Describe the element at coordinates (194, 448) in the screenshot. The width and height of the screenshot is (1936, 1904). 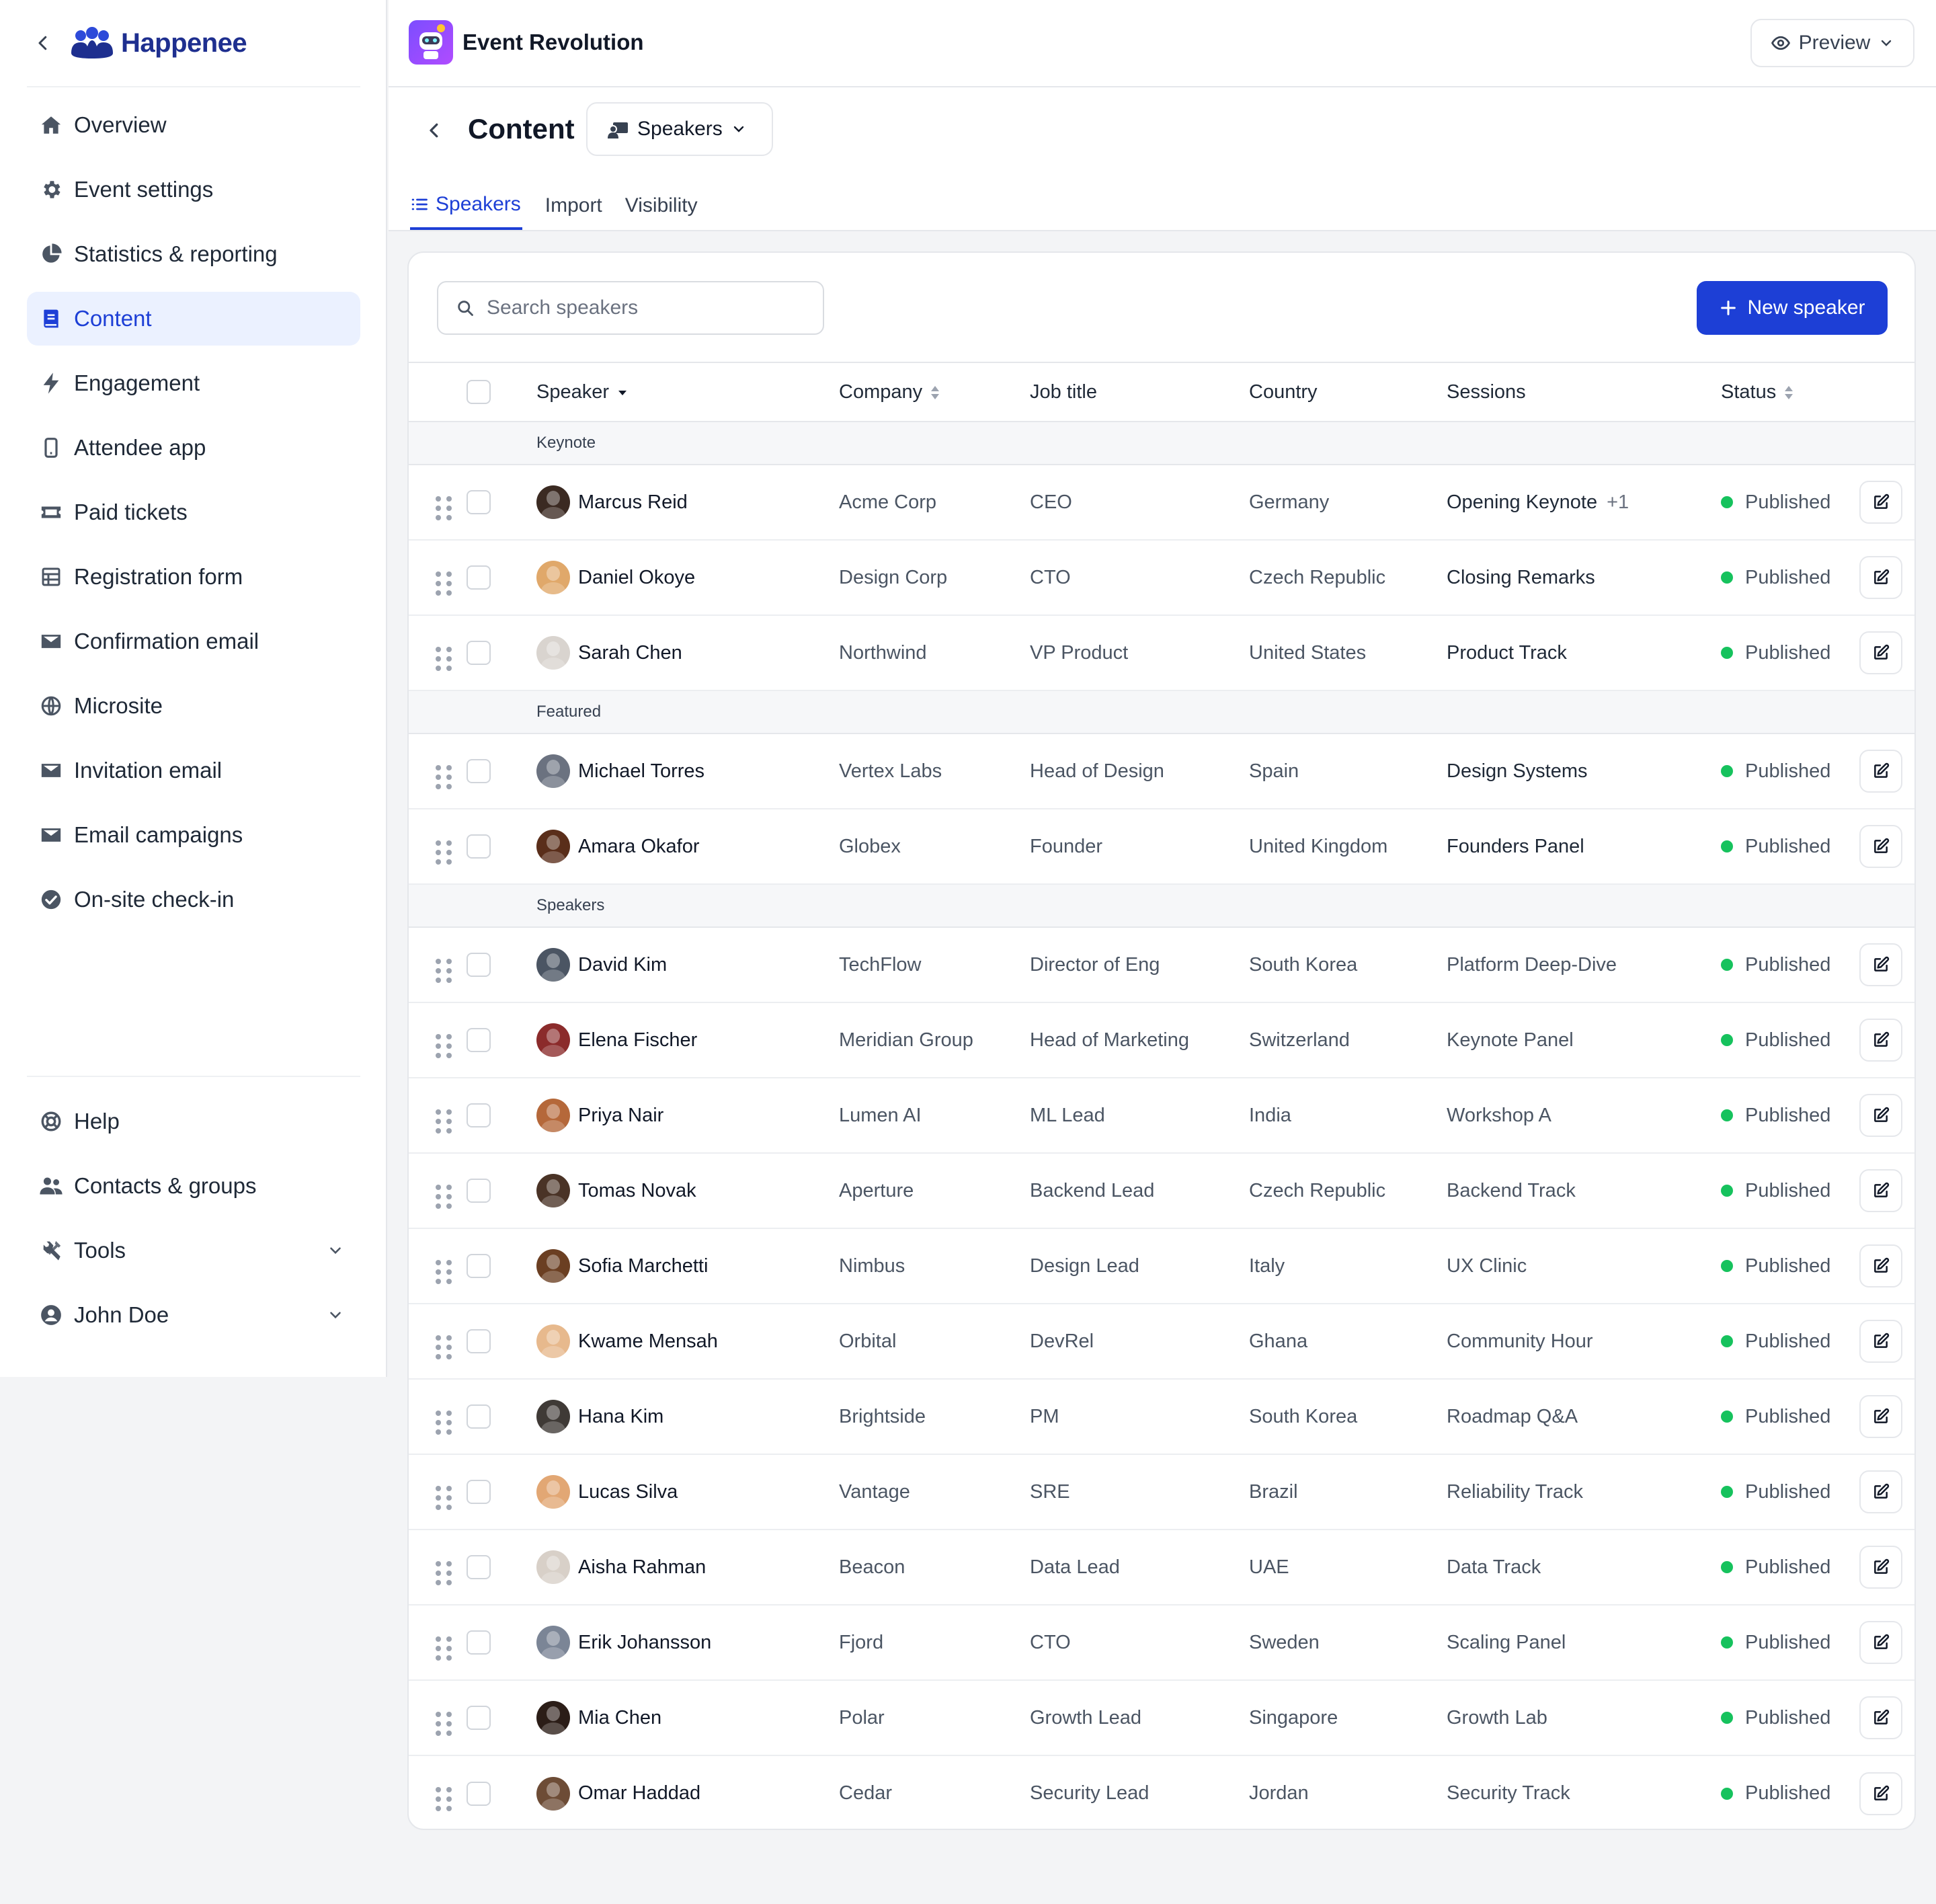
I see `sidebar-item-attendee-app: Attendee app` at that location.